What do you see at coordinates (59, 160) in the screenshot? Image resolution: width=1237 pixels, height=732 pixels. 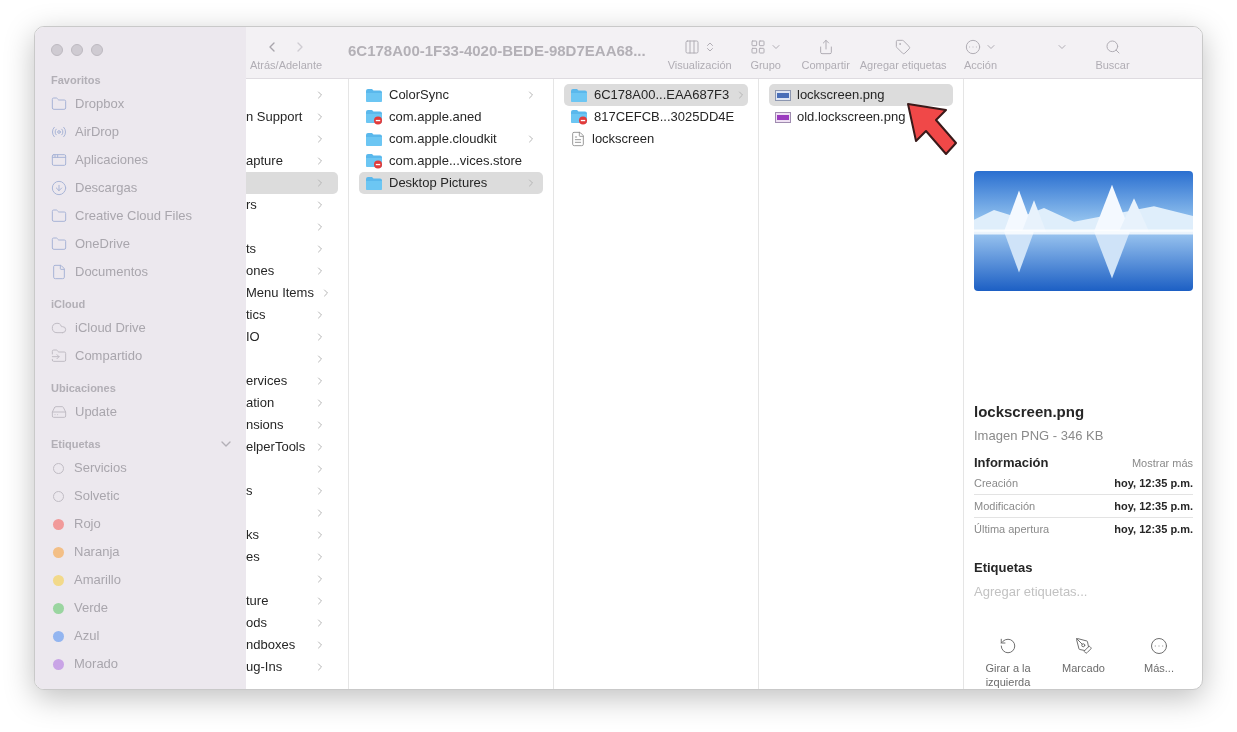 I see `app-window-icon` at bounding box center [59, 160].